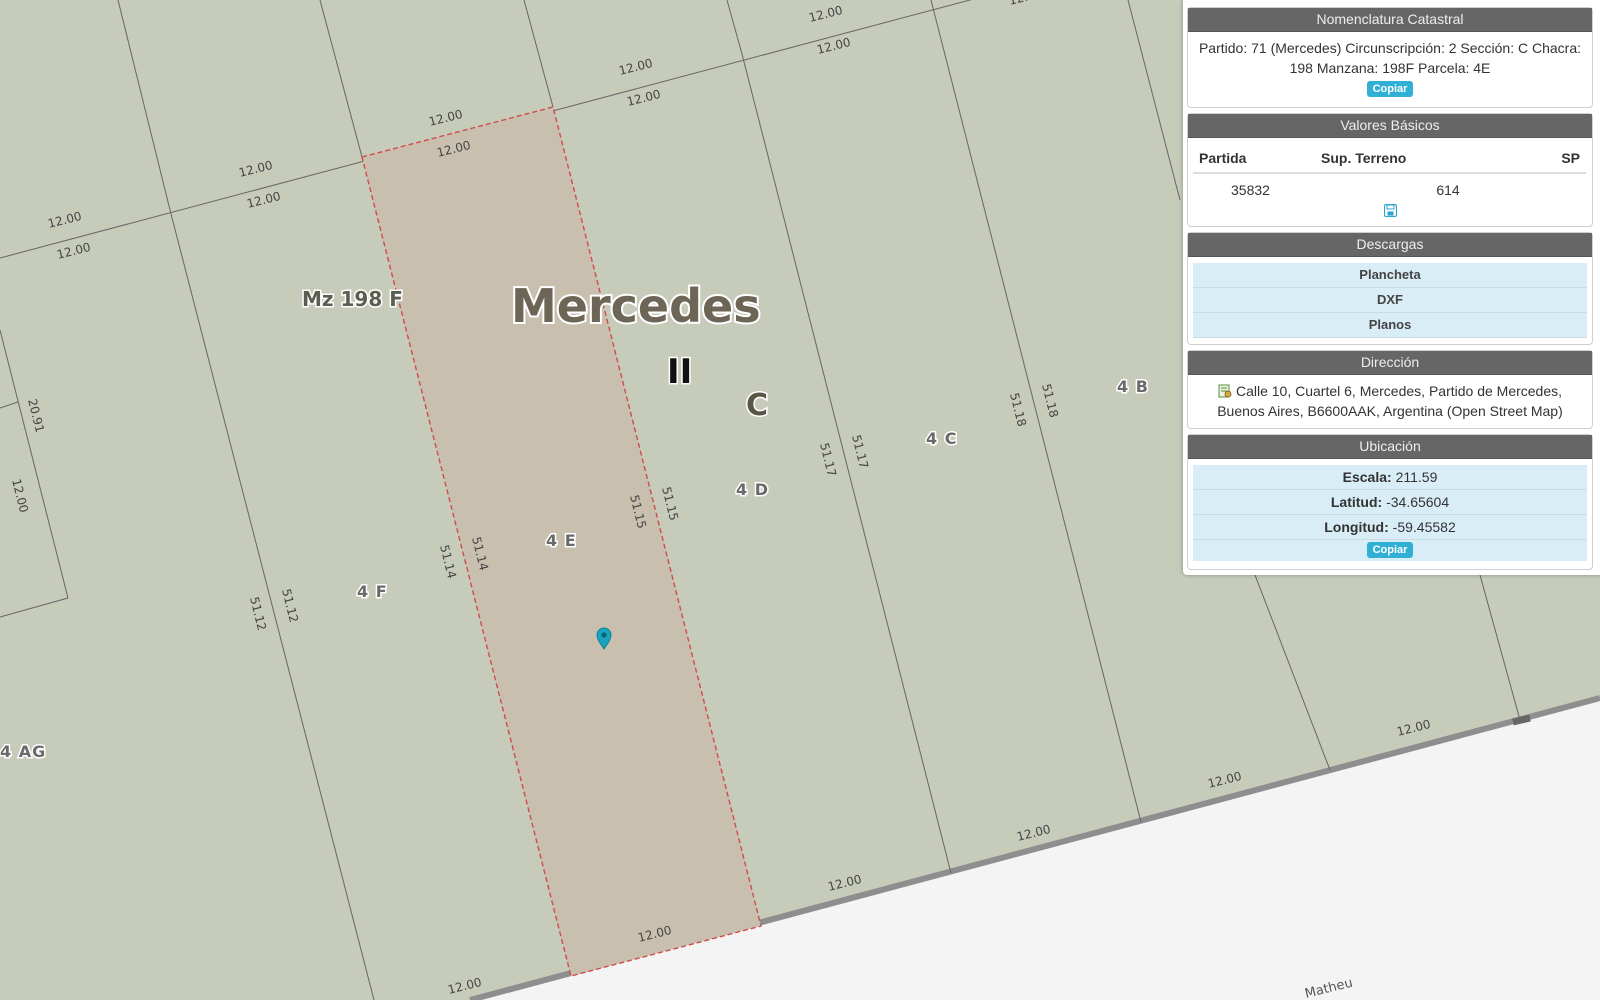 The width and height of the screenshot is (1600, 1000). What do you see at coordinates (372, 592) in the screenshot?
I see `lot-label-4f: 4 F` at bounding box center [372, 592].